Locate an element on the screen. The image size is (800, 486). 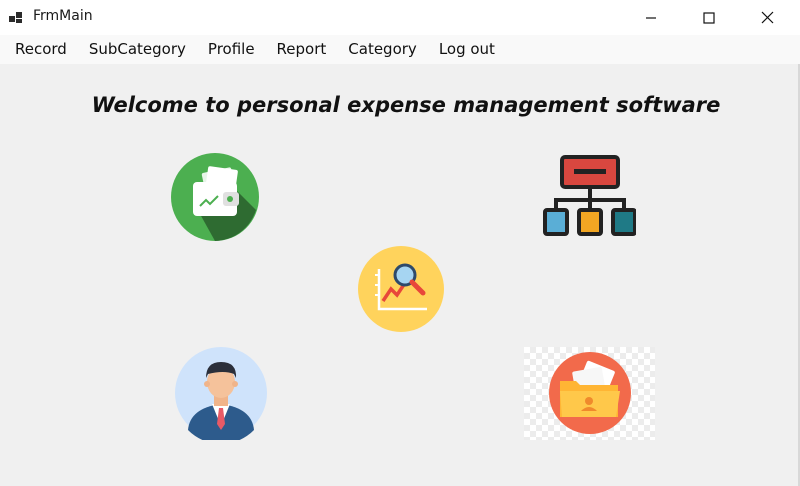
title-bar: FrmMain is located at coordinates (400, 17).